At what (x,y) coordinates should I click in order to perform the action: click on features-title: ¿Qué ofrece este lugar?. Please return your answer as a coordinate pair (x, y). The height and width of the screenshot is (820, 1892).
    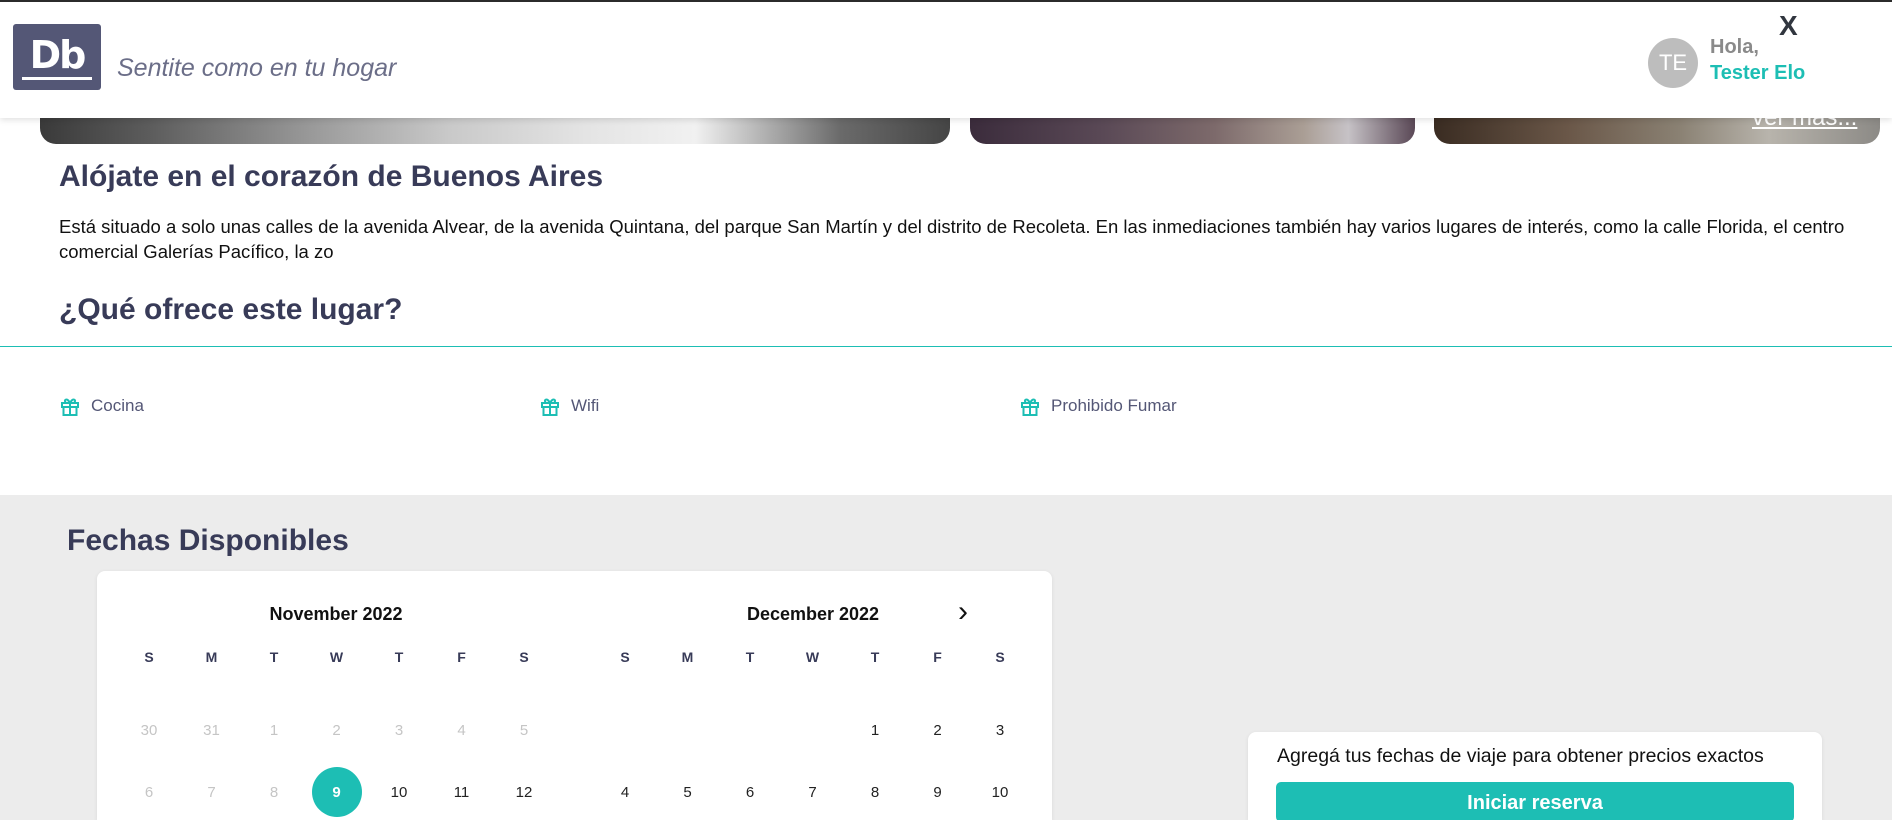
    Looking at the image, I should click on (231, 309).